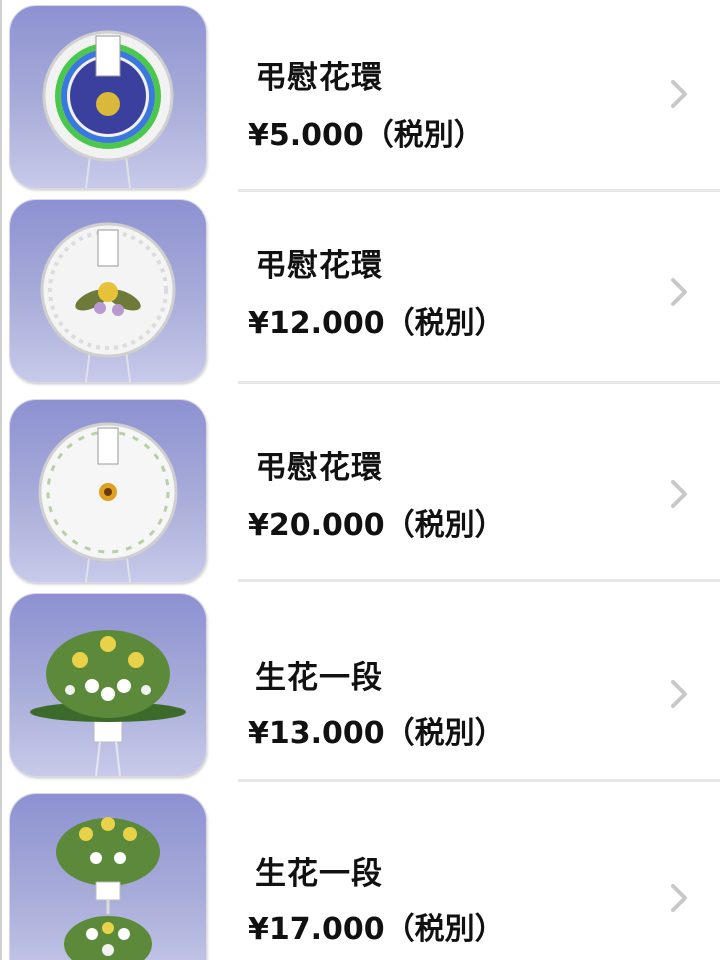 The image size is (720, 960). What do you see at coordinates (108, 877) in the screenshot?
I see `flower-stand-two-tier-image` at bounding box center [108, 877].